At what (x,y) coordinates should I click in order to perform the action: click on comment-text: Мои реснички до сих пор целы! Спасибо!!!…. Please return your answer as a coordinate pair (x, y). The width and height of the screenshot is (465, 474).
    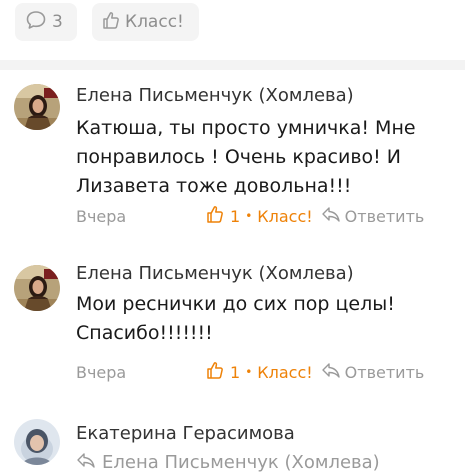
    Looking at the image, I should click on (266, 319).